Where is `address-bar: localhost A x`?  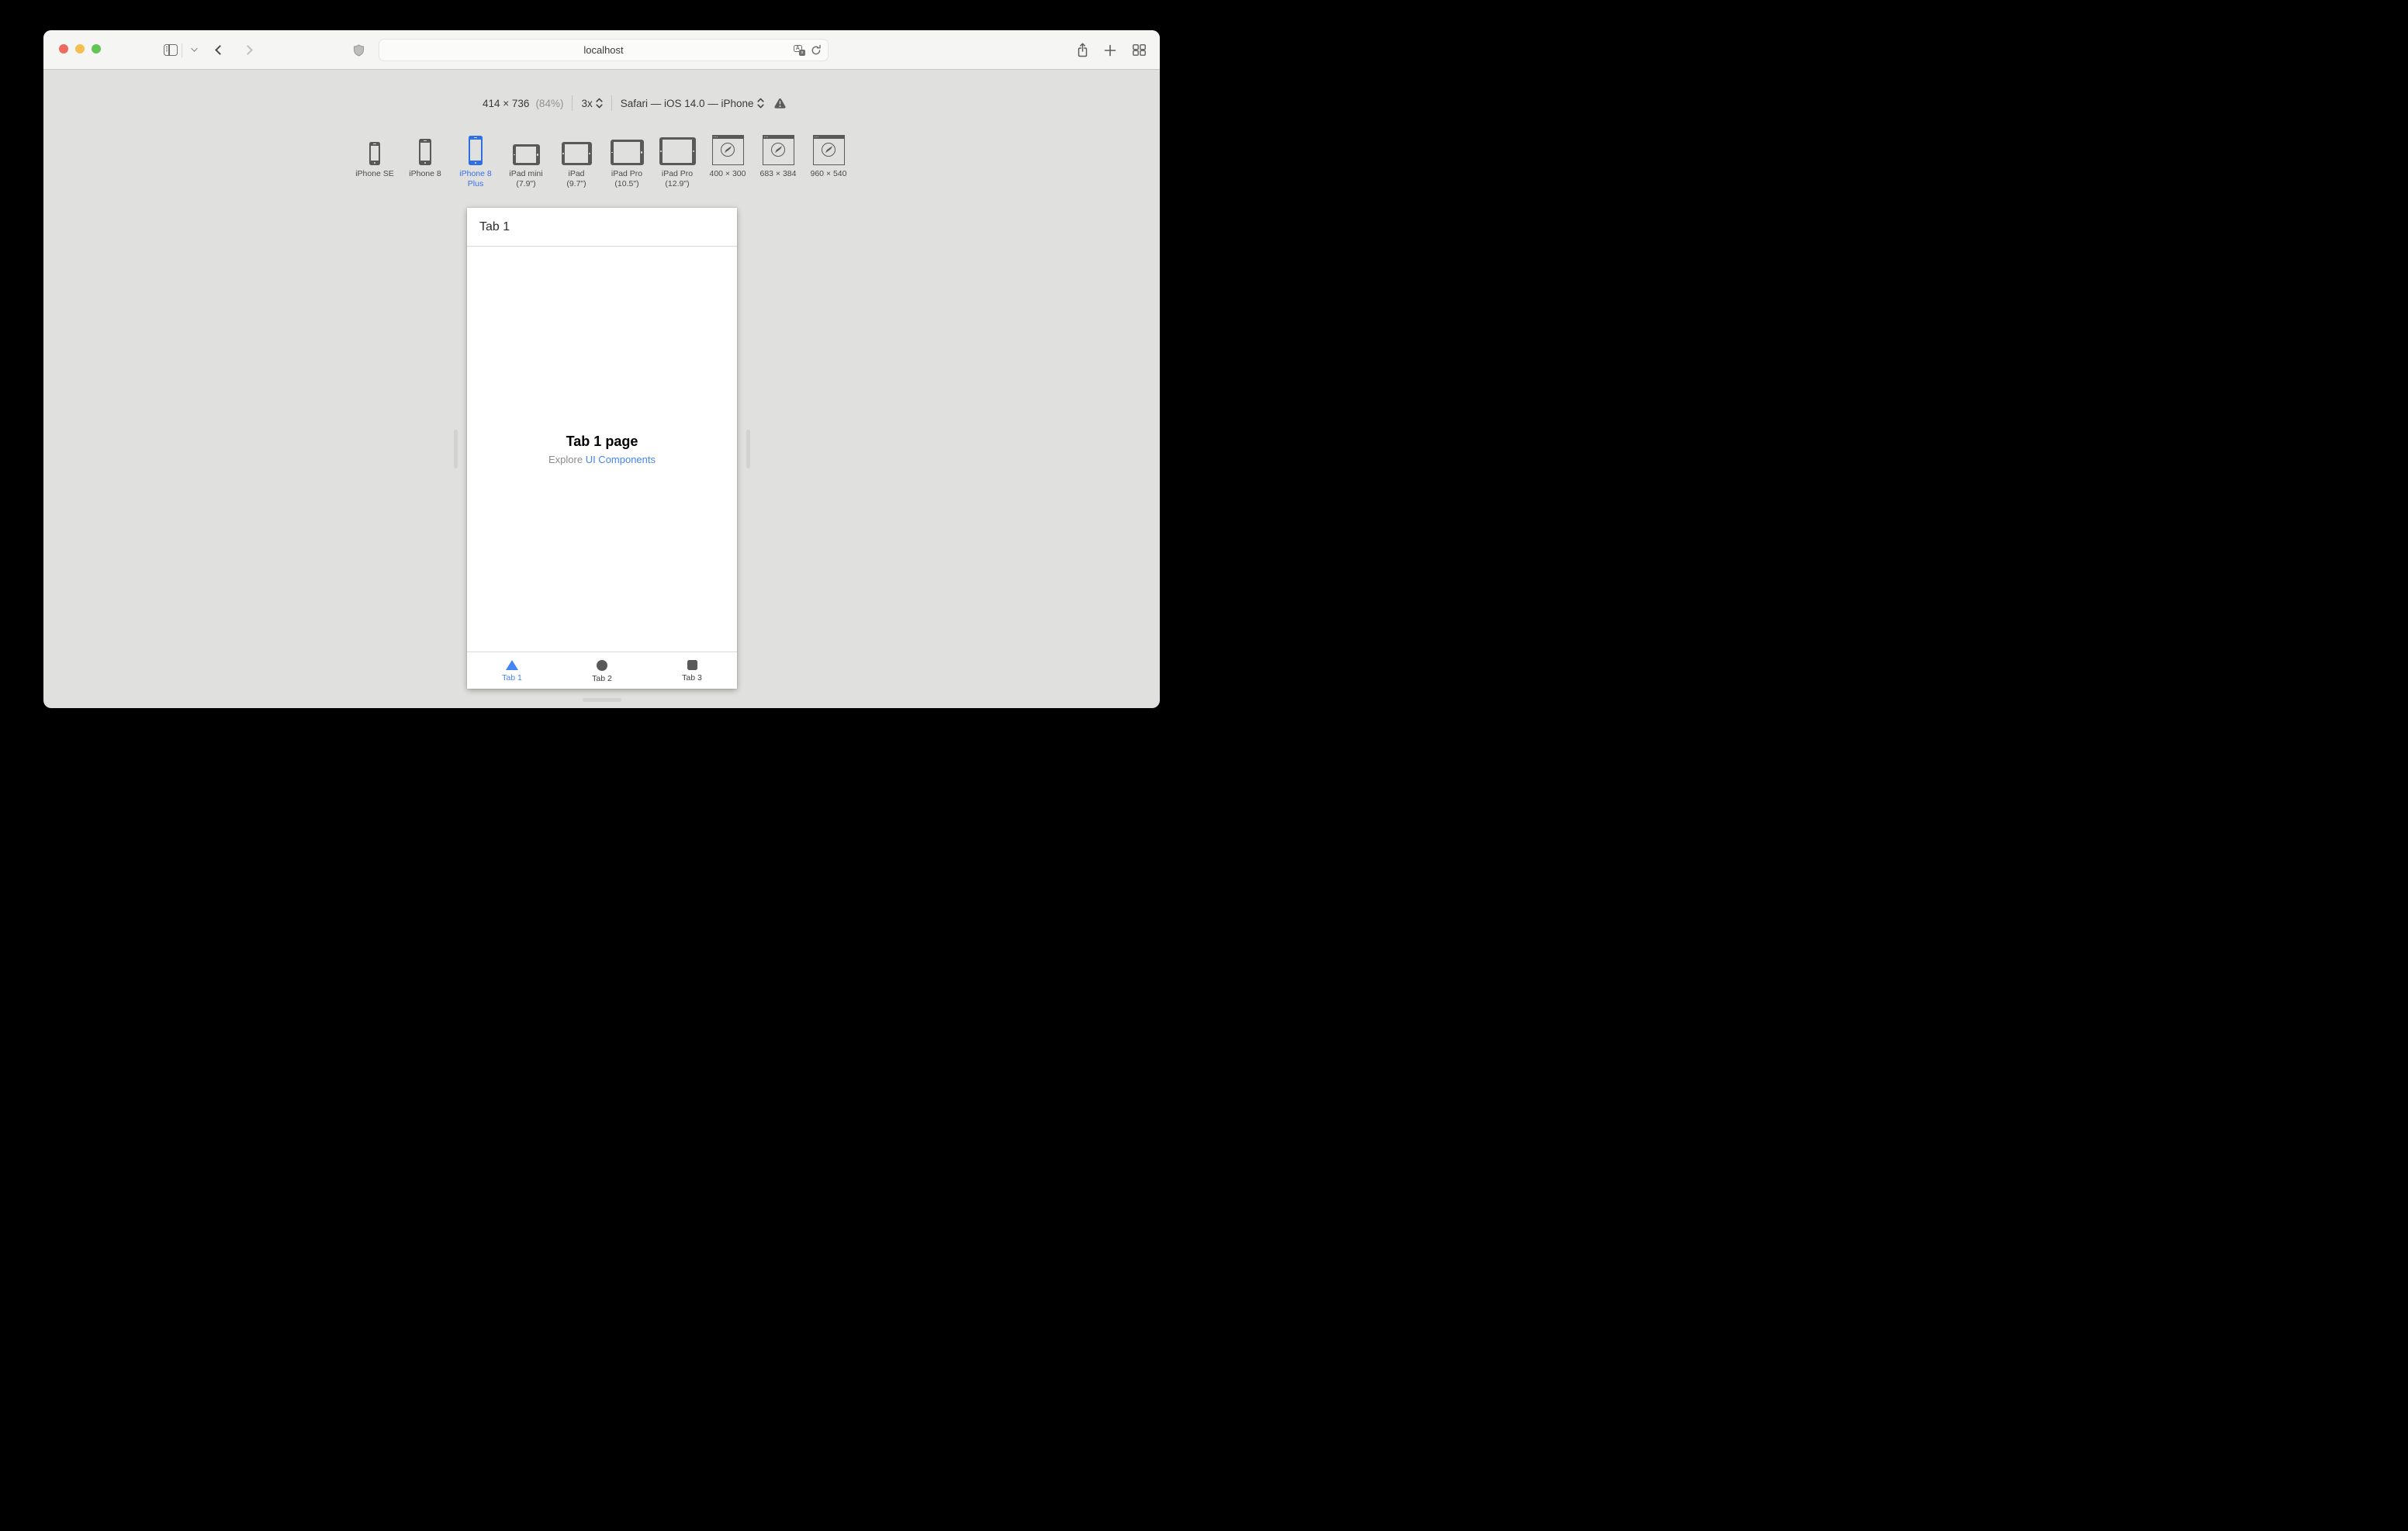
address-bar: localhost A x is located at coordinates (604, 50).